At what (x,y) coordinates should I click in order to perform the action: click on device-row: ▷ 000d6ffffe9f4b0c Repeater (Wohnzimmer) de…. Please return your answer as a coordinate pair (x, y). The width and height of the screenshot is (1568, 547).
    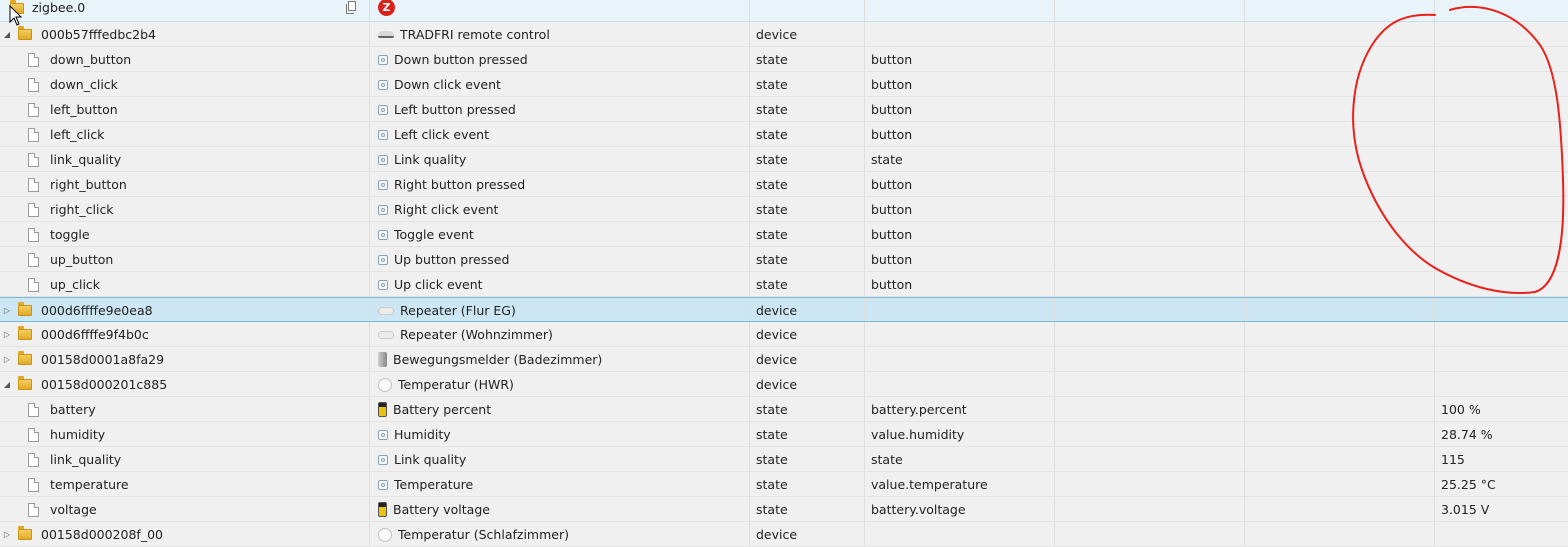
    Looking at the image, I should click on (784, 334).